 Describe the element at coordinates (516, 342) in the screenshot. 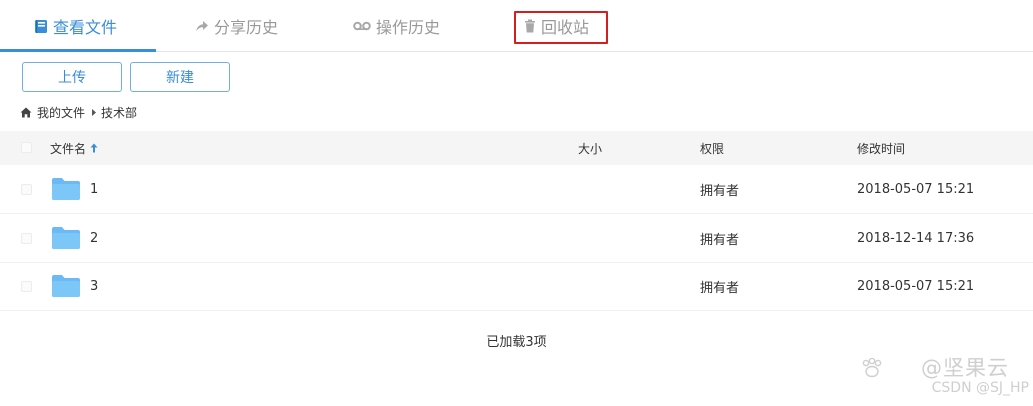

I see `loaded-count-status: 已加载3项` at that location.